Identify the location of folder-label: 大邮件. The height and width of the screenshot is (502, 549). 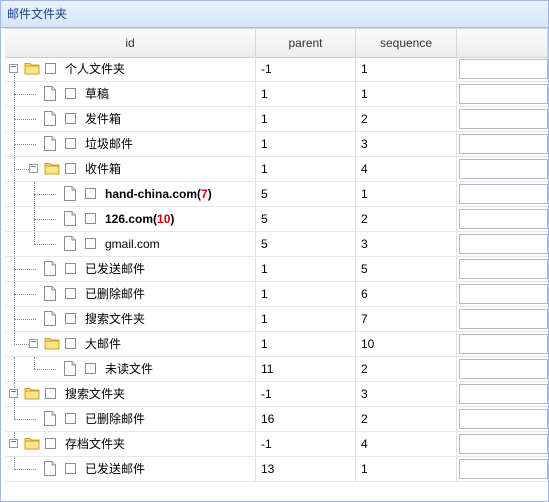
(103, 344).